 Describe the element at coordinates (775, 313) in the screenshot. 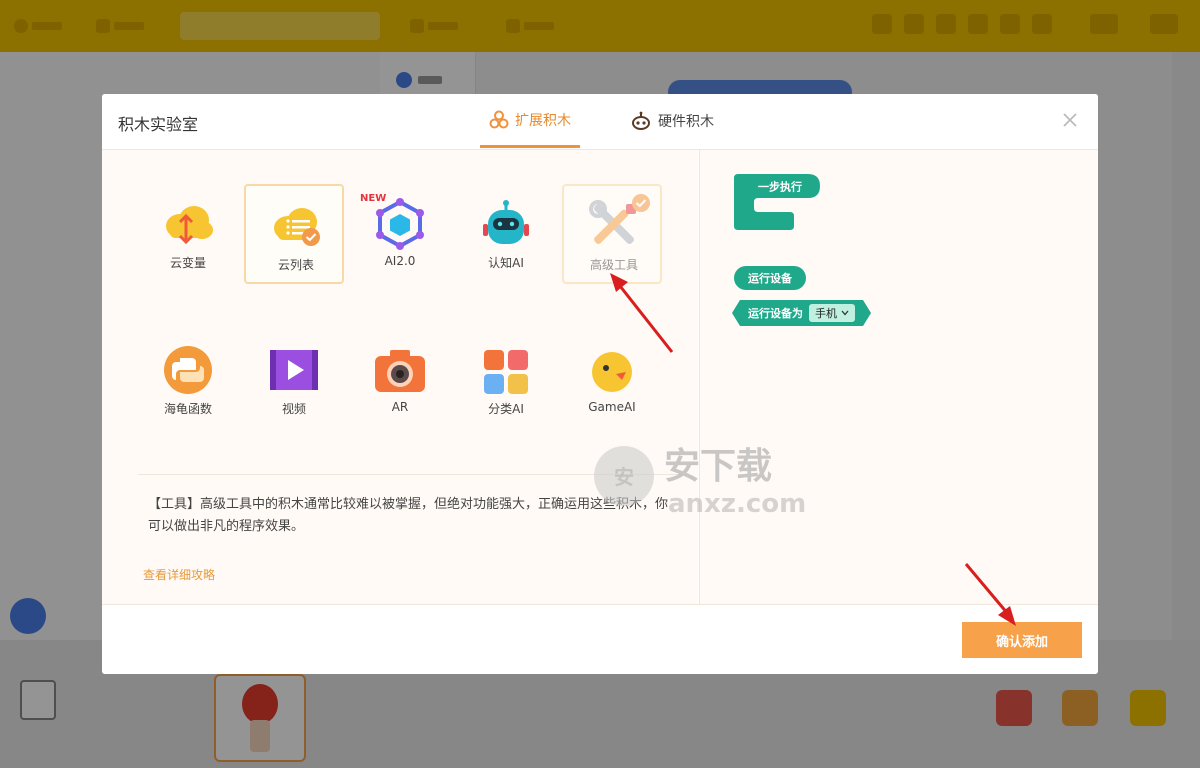

I see `block-run-device-as-label: 运行设备为` at that location.